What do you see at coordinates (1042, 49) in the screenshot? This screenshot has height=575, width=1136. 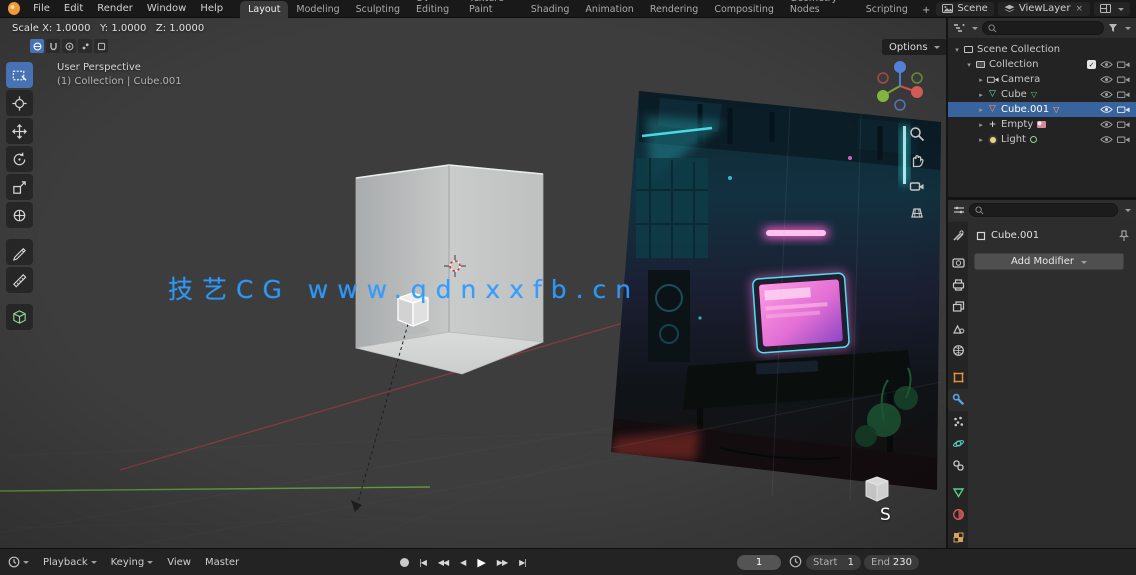 I see `outliner-row-scene-collection: ▾ Scene Collection` at bounding box center [1042, 49].